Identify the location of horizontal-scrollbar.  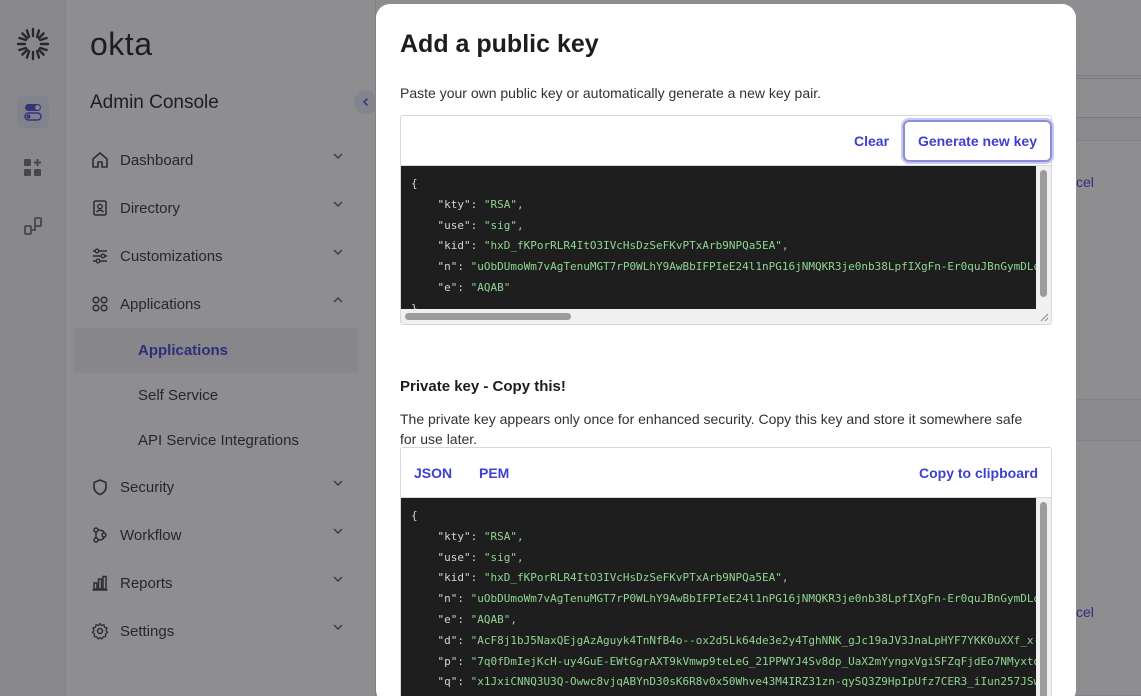
(726, 316).